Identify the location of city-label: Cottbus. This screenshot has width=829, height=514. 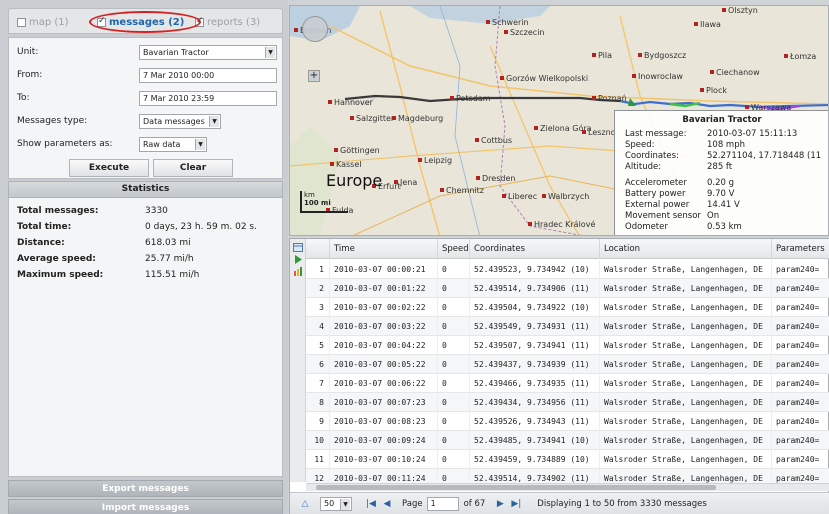
(493, 140).